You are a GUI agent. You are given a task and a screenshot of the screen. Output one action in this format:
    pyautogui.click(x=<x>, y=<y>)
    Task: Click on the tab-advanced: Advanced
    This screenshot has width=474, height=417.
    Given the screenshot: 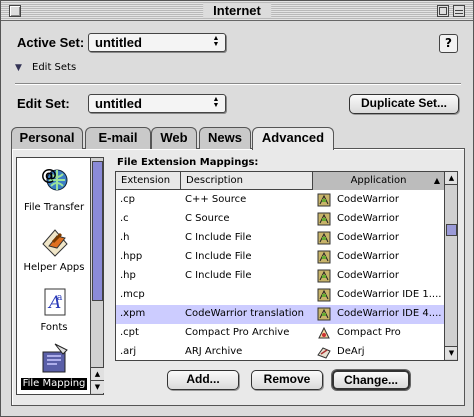 What is the action you would take?
    pyautogui.click(x=293, y=138)
    